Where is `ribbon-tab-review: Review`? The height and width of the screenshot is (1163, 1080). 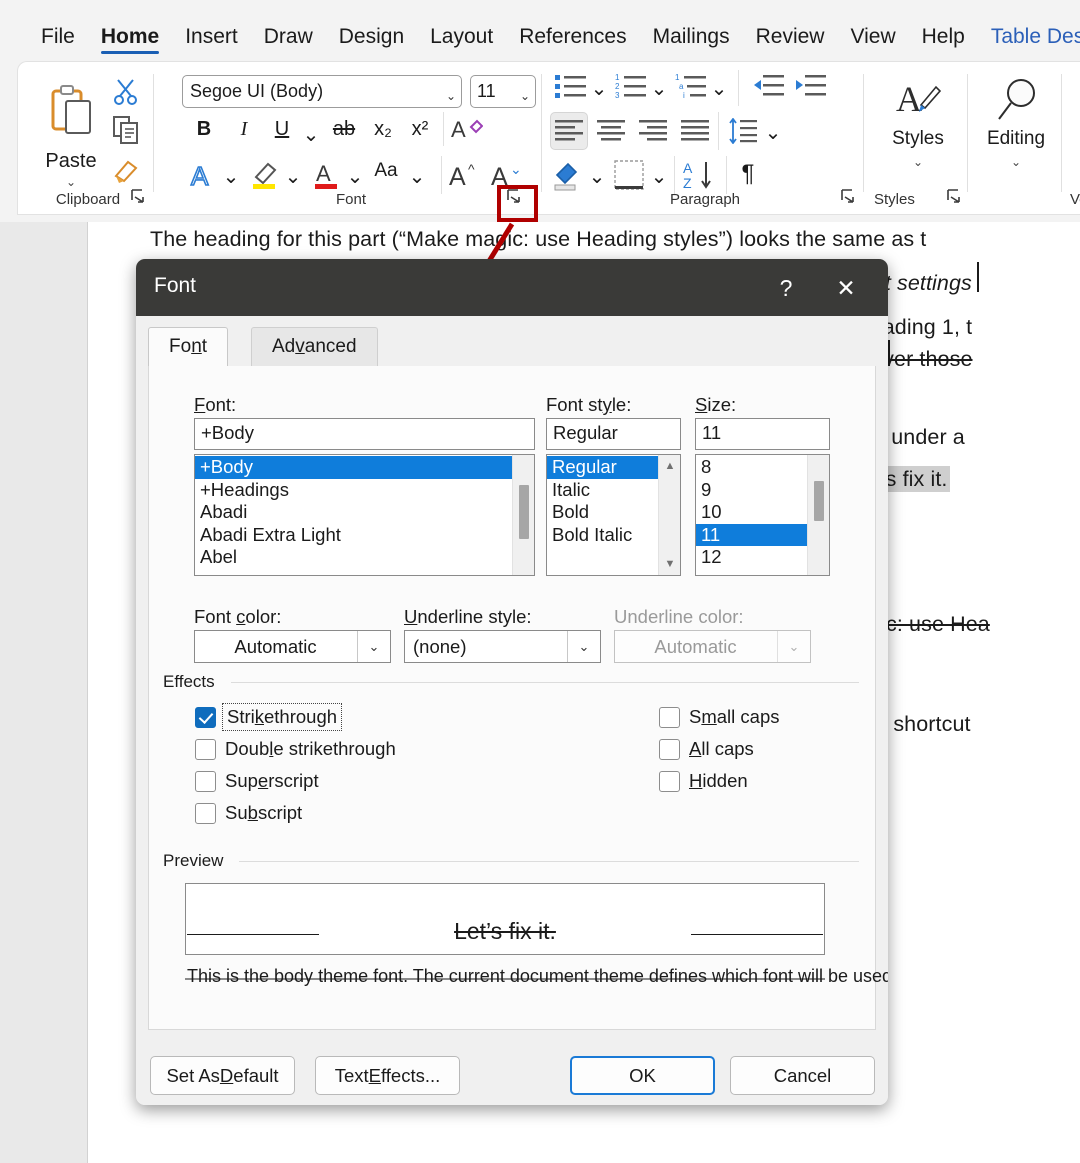 ribbon-tab-review: Review is located at coordinates (790, 37).